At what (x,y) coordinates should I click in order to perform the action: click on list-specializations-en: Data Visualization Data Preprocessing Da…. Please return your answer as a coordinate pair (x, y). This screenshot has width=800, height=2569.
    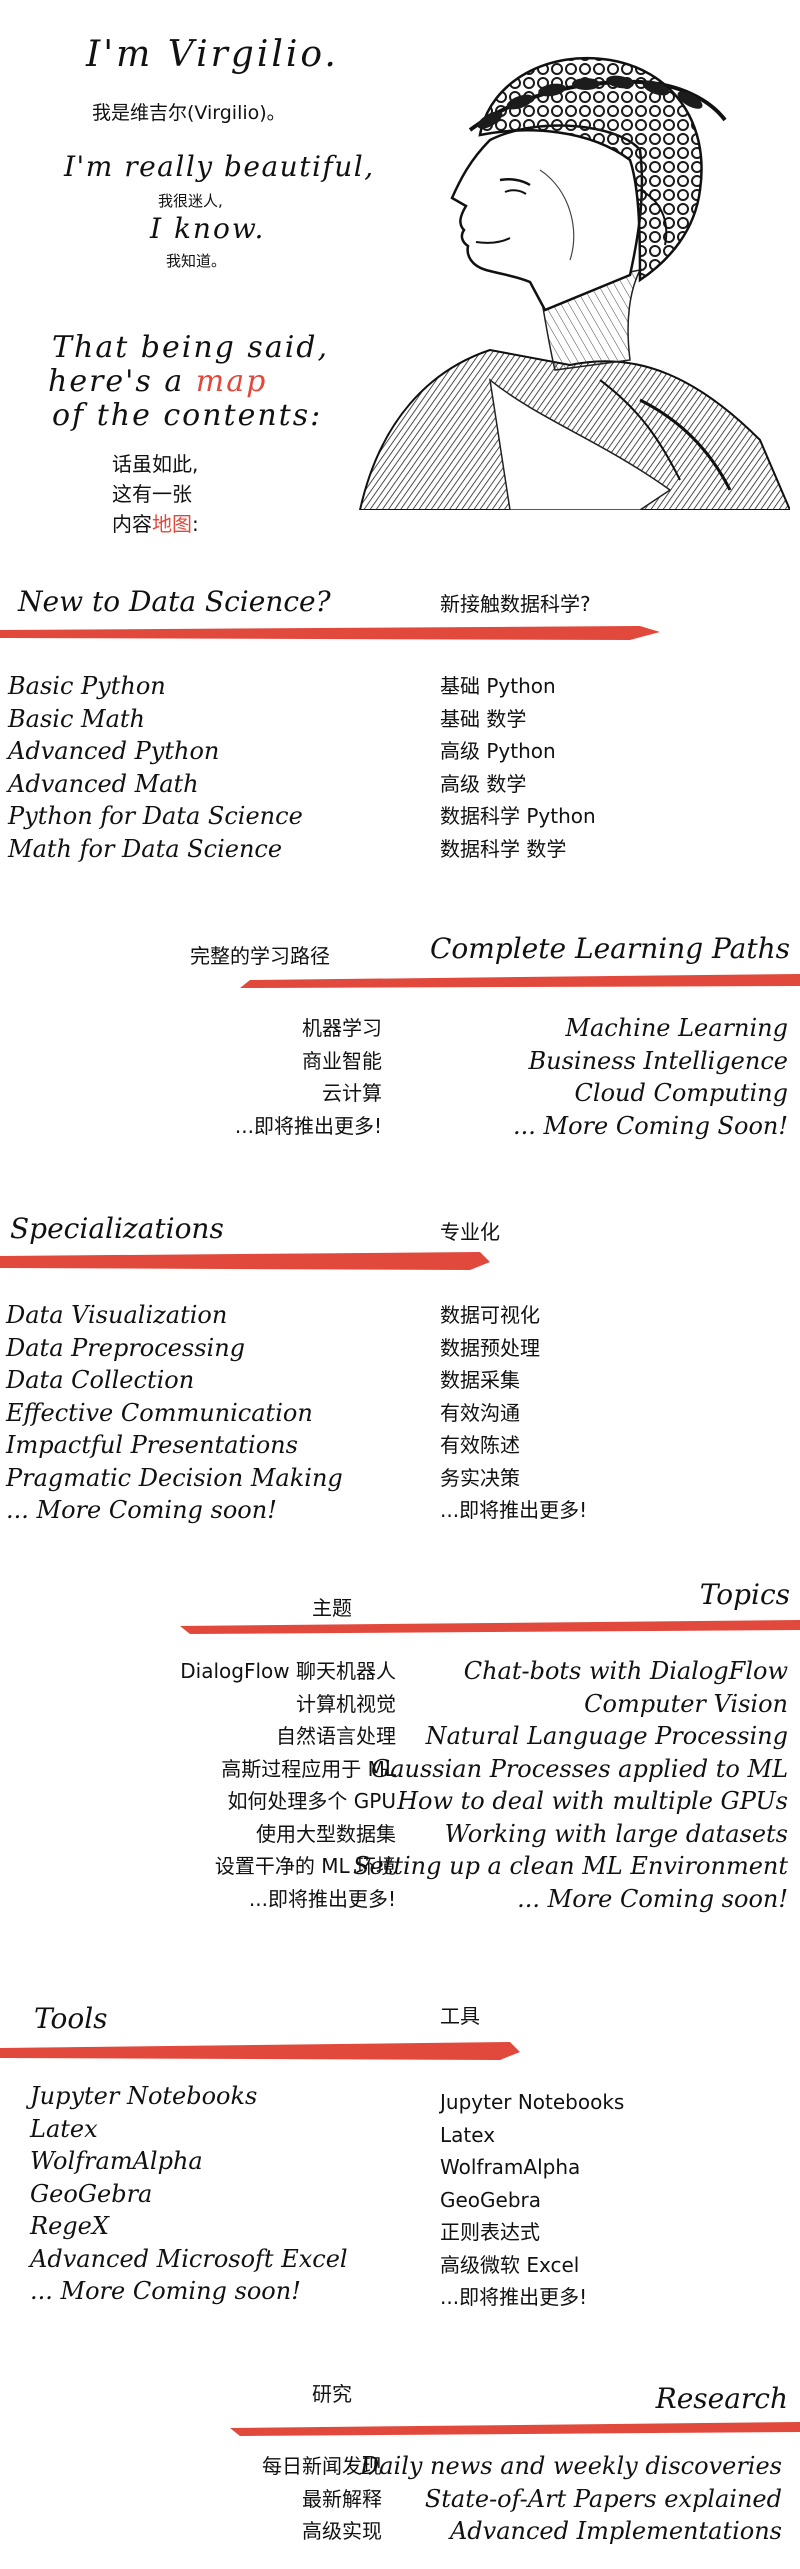
    Looking at the image, I should click on (174, 1413).